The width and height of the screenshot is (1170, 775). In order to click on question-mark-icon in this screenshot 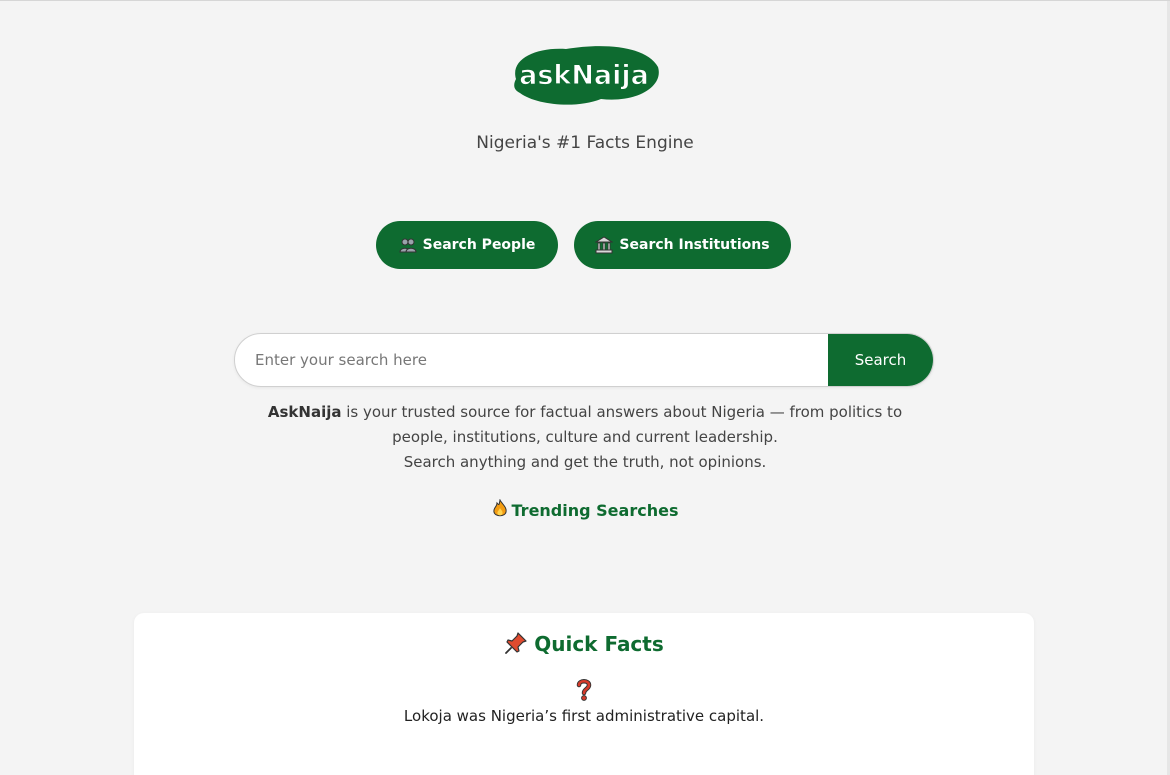, I will do `click(584, 692)`.